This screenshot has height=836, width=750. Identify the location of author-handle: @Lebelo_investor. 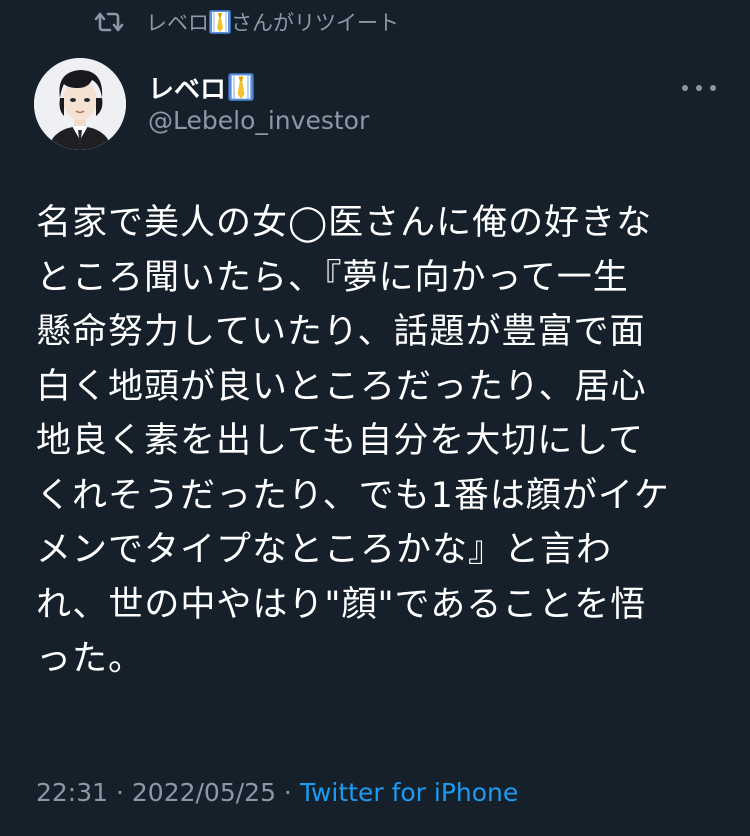
(258, 120).